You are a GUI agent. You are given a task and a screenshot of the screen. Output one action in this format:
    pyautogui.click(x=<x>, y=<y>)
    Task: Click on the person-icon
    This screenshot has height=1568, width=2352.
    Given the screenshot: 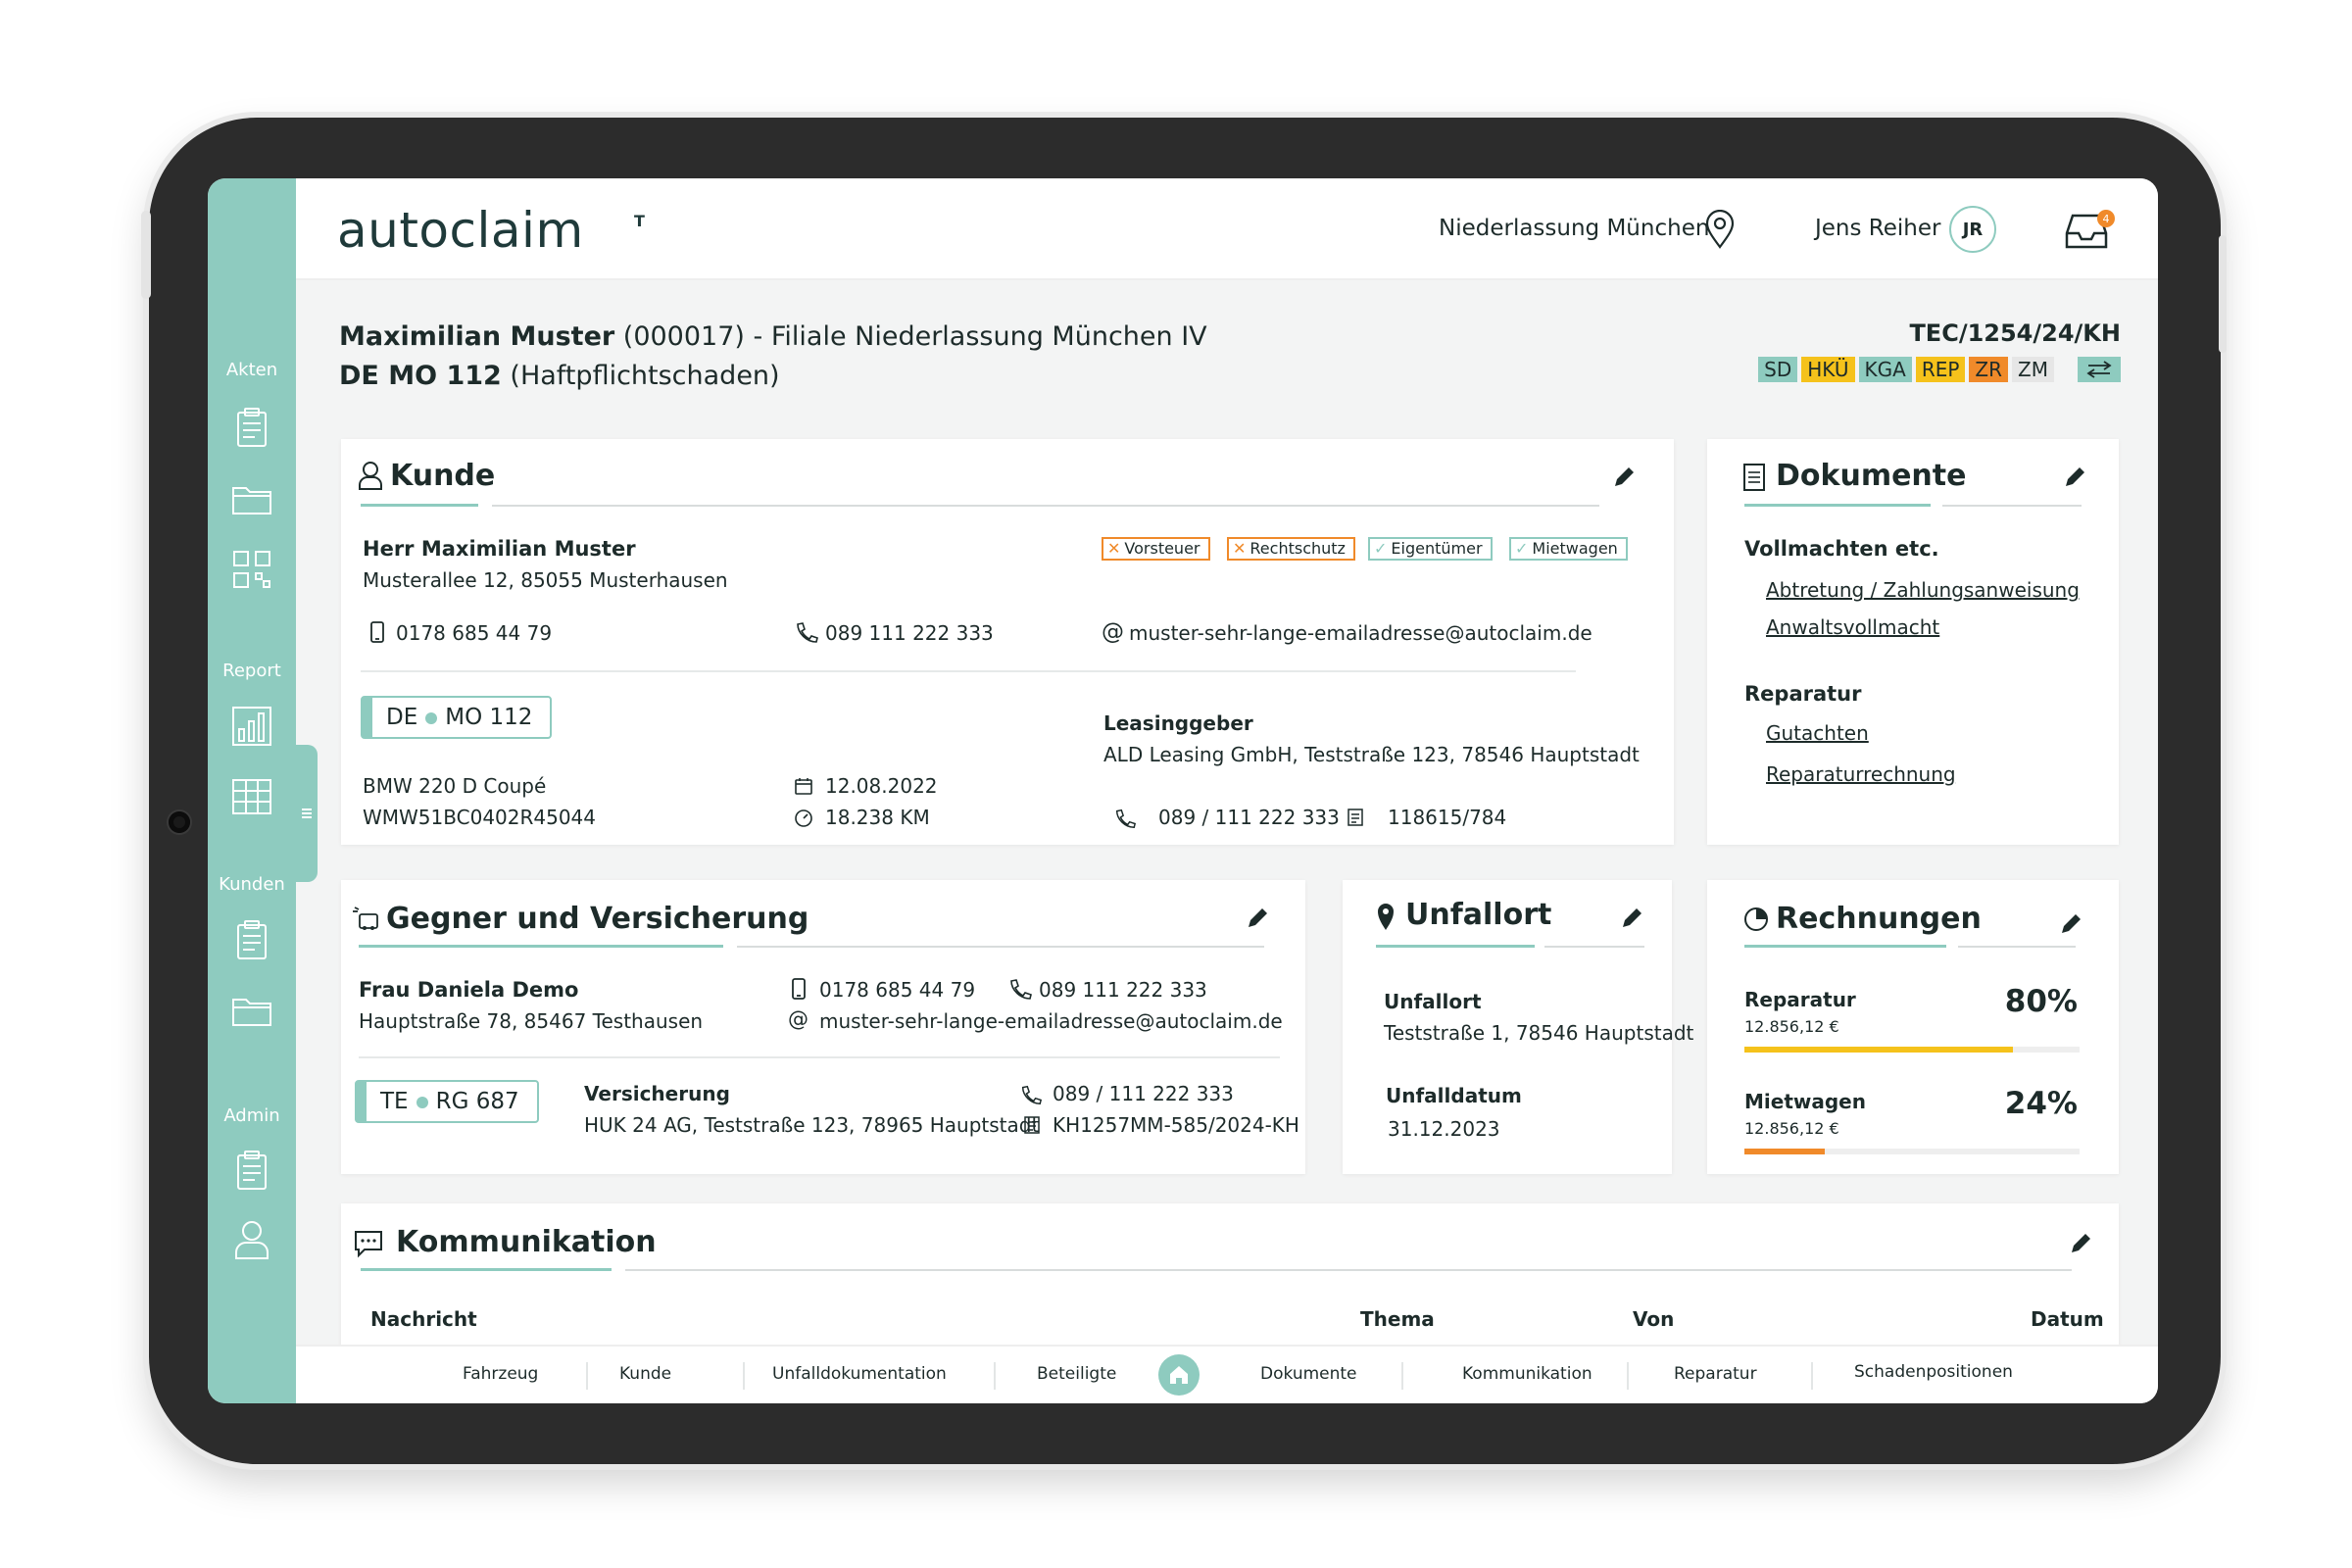 What is the action you would take?
    pyautogui.click(x=370, y=476)
    